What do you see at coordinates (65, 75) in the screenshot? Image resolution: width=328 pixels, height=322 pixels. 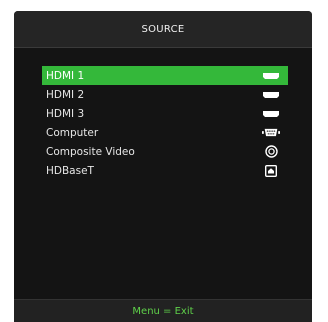 I see `source-label: HDMI 1` at bounding box center [65, 75].